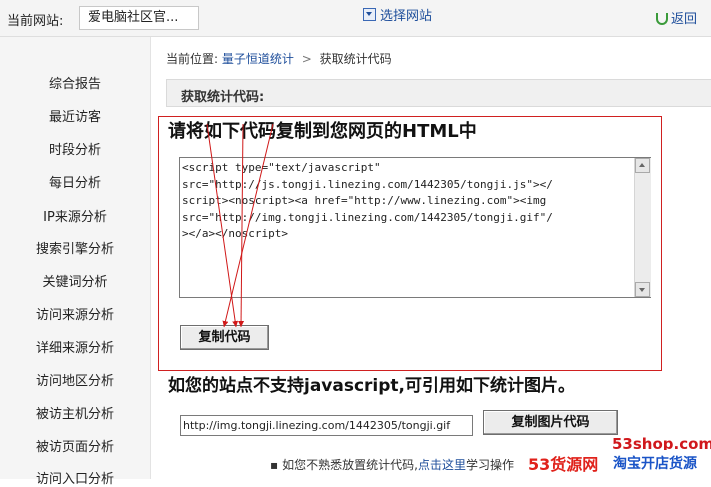 The width and height of the screenshot is (711, 487). I want to click on help-text-after: 学习操作, so click(489, 465).